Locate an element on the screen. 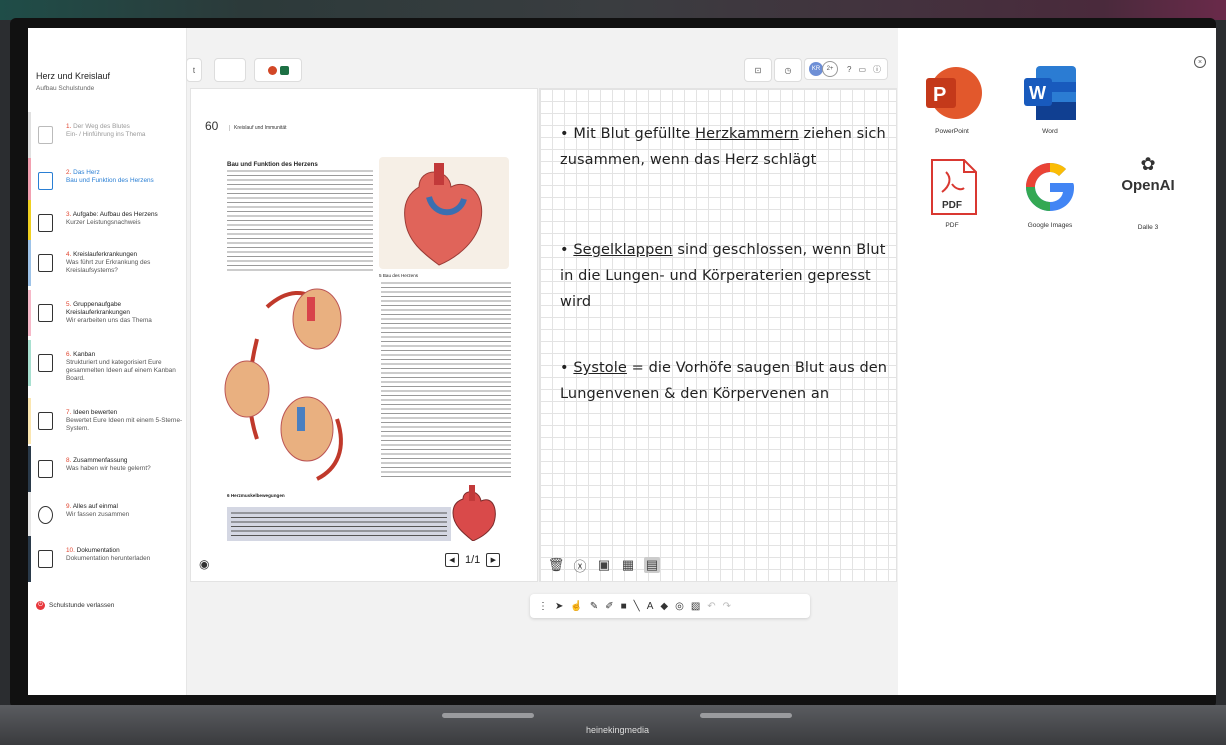 The height and width of the screenshot is (745, 1226). sidebar-item-9: 9. Alles auf einmal Wir fassen zusammen is located at coordinates (107, 515).